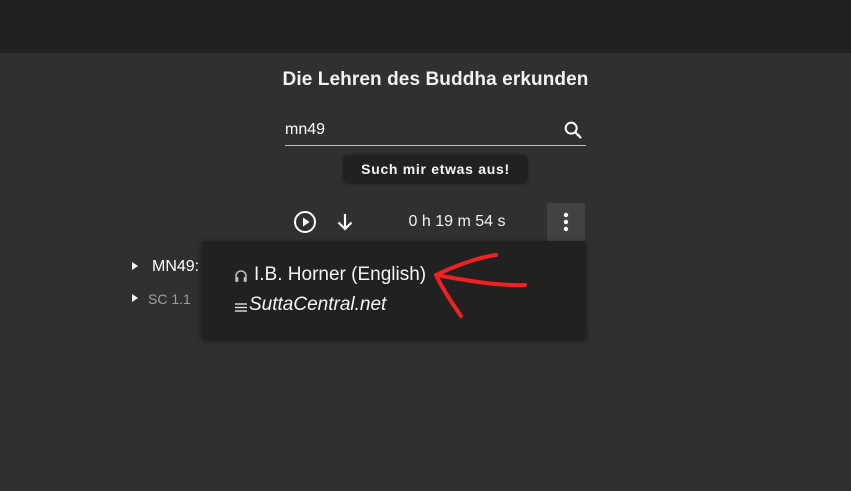  What do you see at coordinates (415, 130) in the screenshot?
I see `search-input` at bounding box center [415, 130].